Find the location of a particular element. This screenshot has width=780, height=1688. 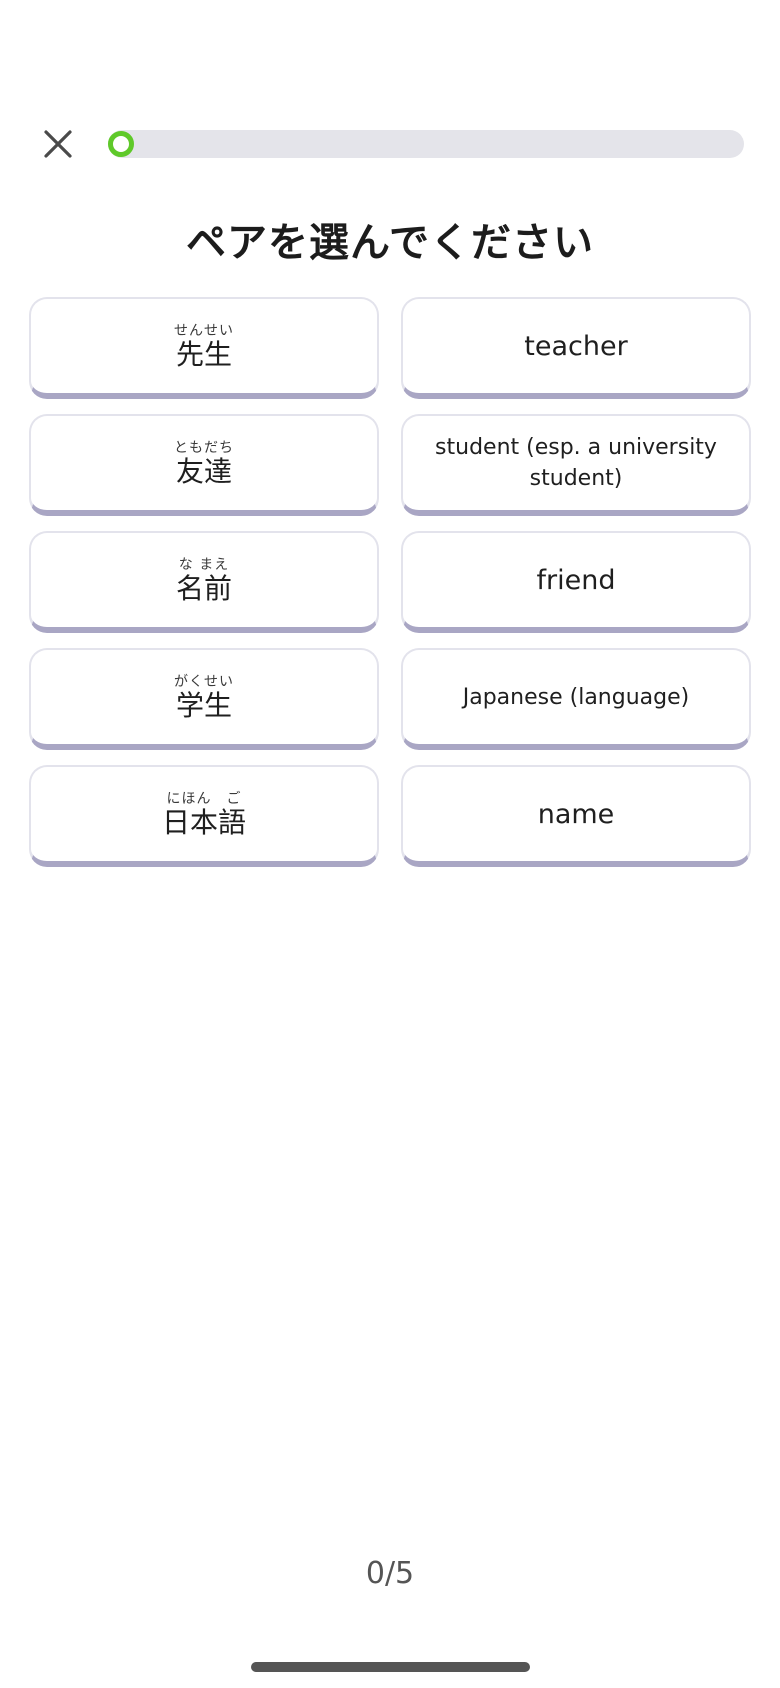

english-word: student (esp. a university student) is located at coordinates (576, 463).